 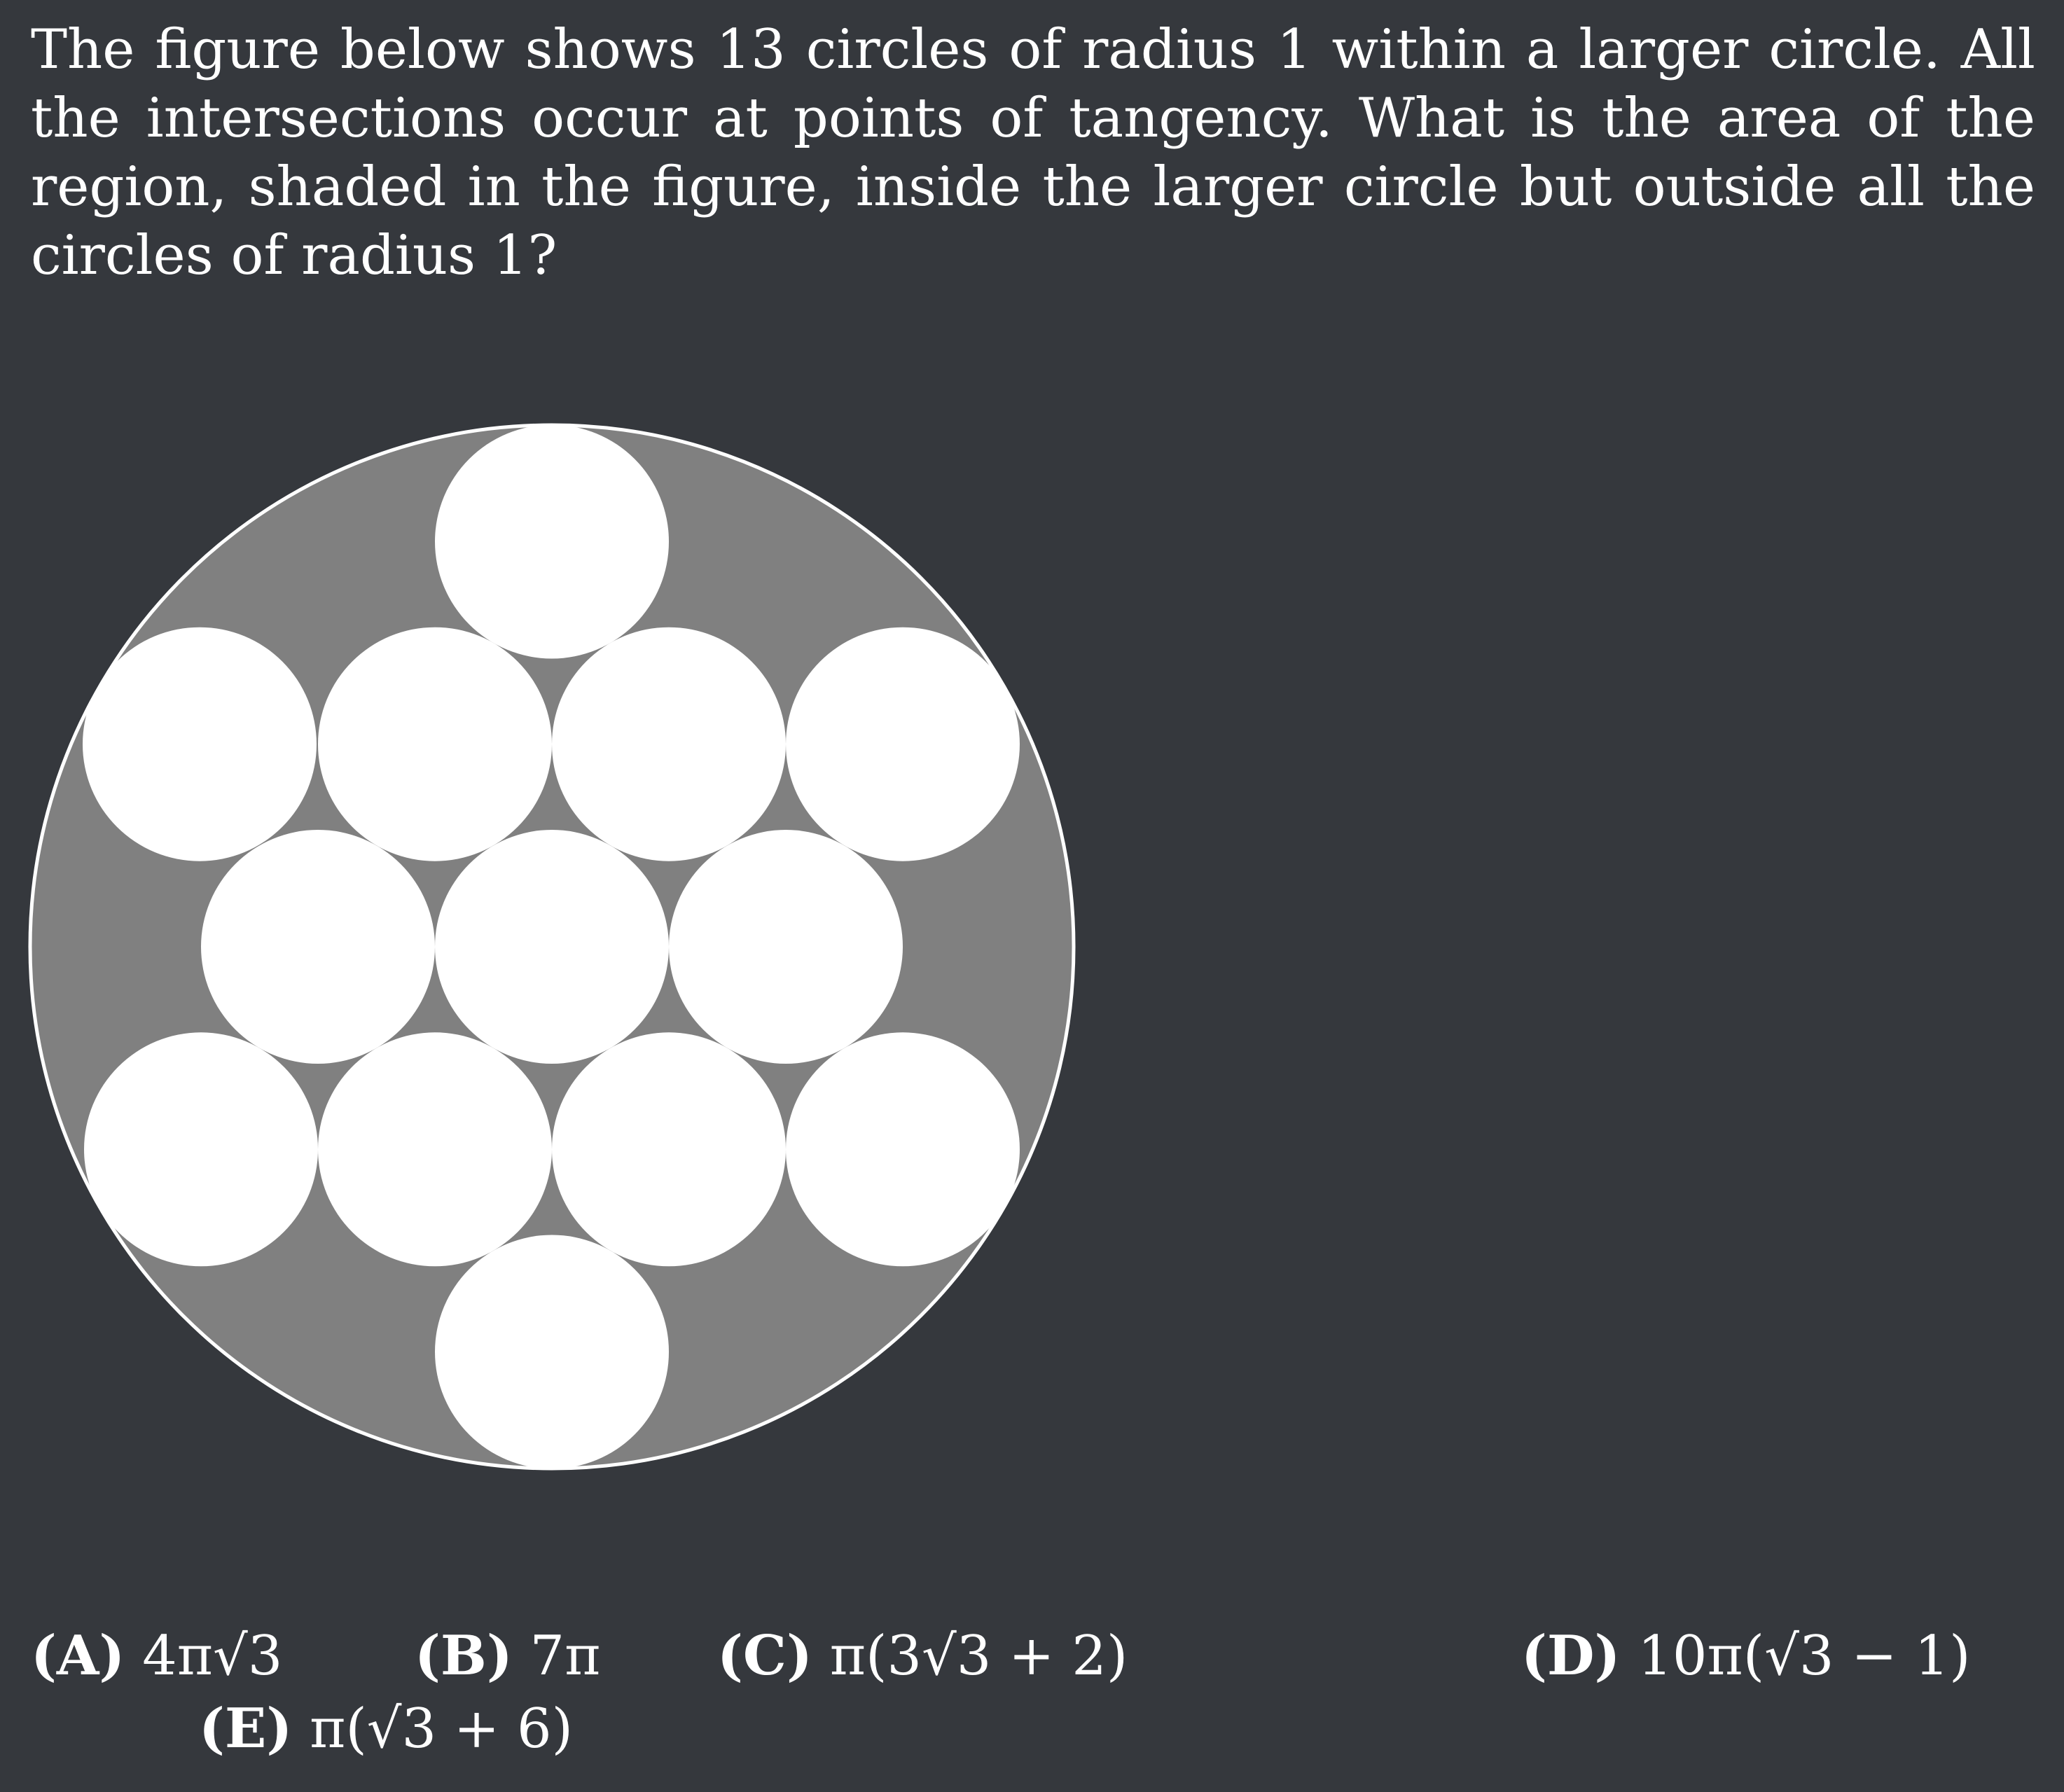 What do you see at coordinates (78, 1656) in the screenshot?
I see `choice-a-letter: (A)` at bounding box center [78, 1656].